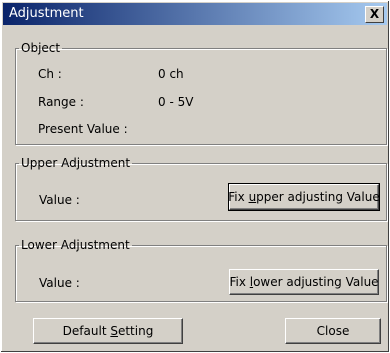  Describe the element at coordinates (83, 129) in the screenshot. I see `present-value-label: Present Value :` at that location.